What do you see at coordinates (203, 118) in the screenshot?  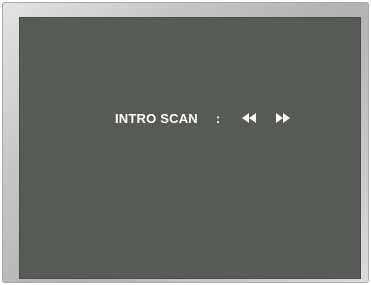 I see `intro-scan-row: INTRO SCAN :` at bounding box center [203, 118].